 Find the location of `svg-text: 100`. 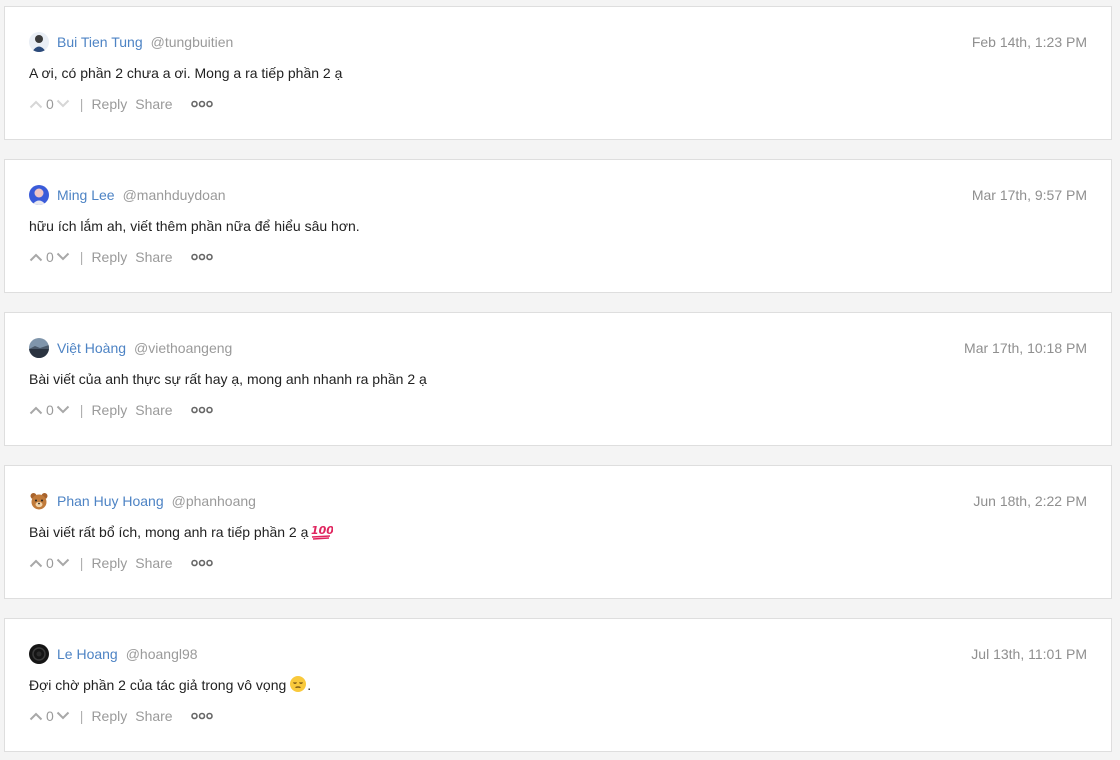

svg-text: 100 is located at coordinates (322, 530).